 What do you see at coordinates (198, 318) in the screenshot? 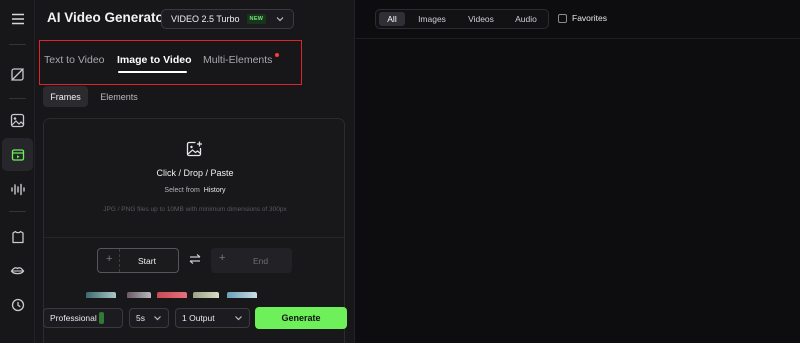
I see `output-count-value: 1 Output` at bounding box center [198, 318].